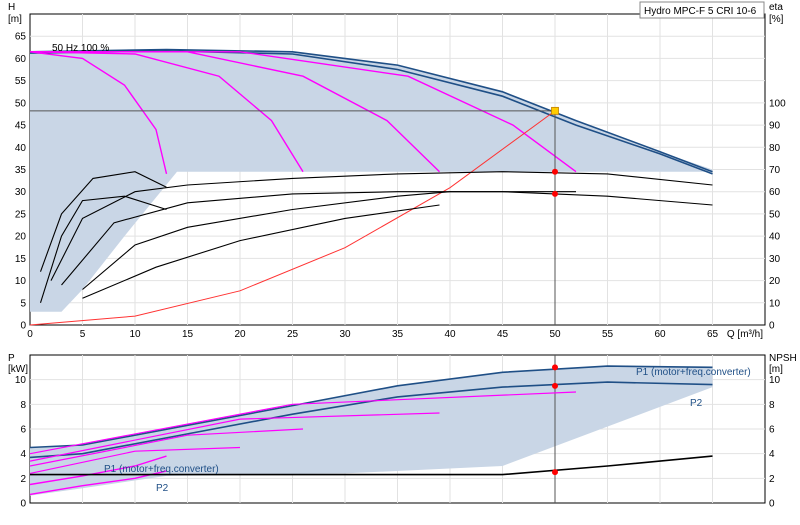 This screenshot has height=525, width=800. What do you see at coordinates (11, 7) in the screenshot?
I see `qh-h-axis-label: H` at bounding box center [11, 7].